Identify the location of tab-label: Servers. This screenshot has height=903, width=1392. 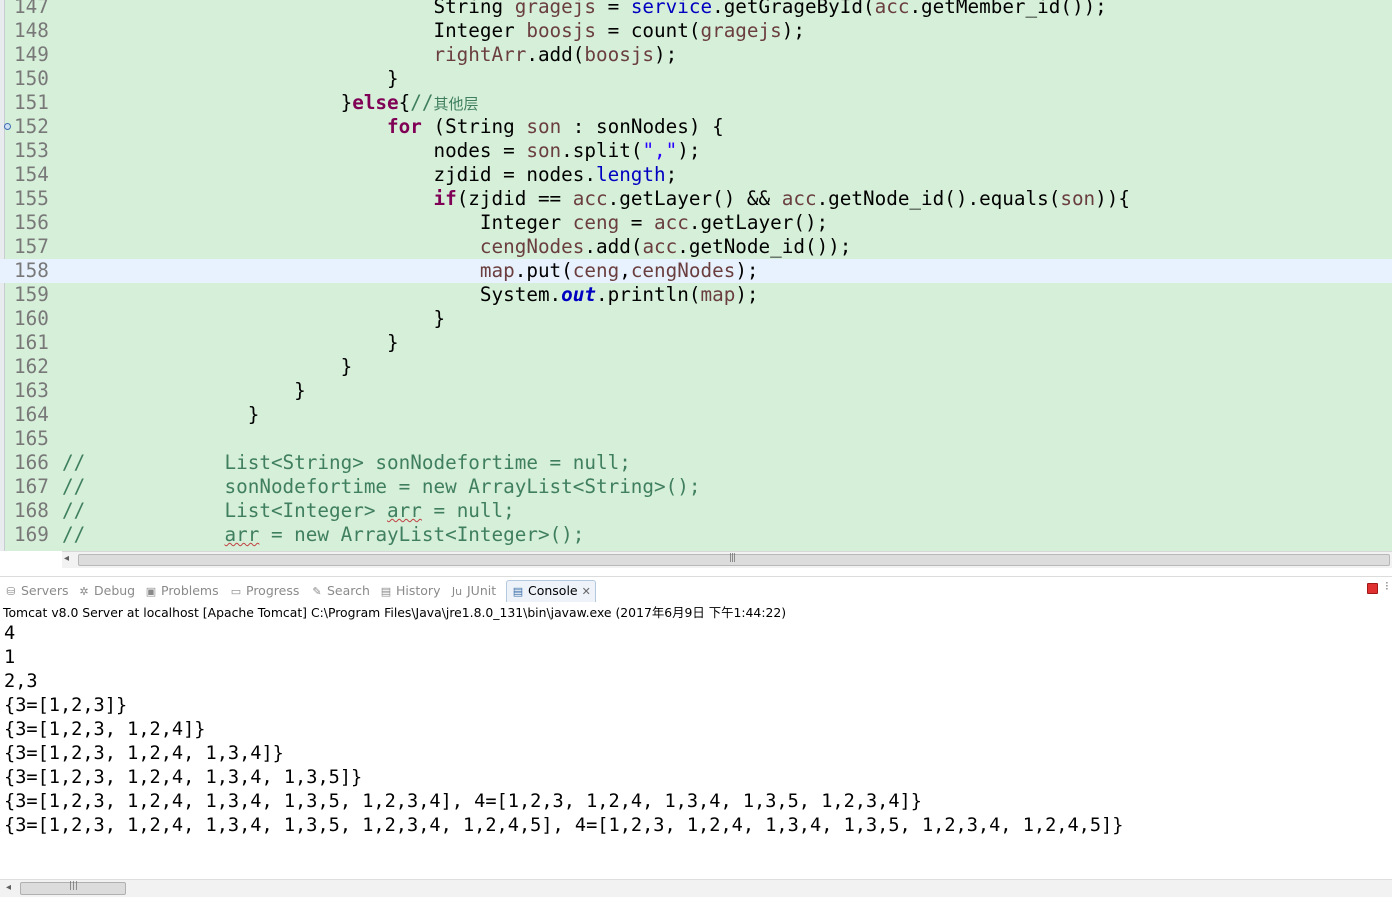
(45, 590).